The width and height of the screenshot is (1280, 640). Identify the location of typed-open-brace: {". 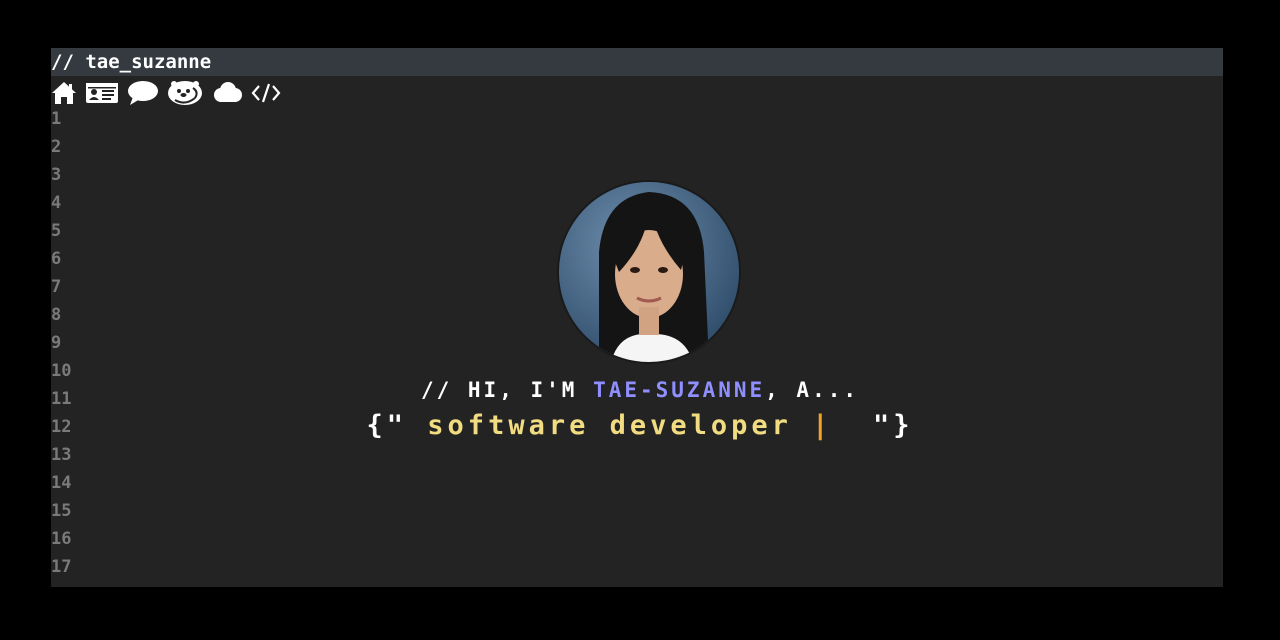
(397, 425).